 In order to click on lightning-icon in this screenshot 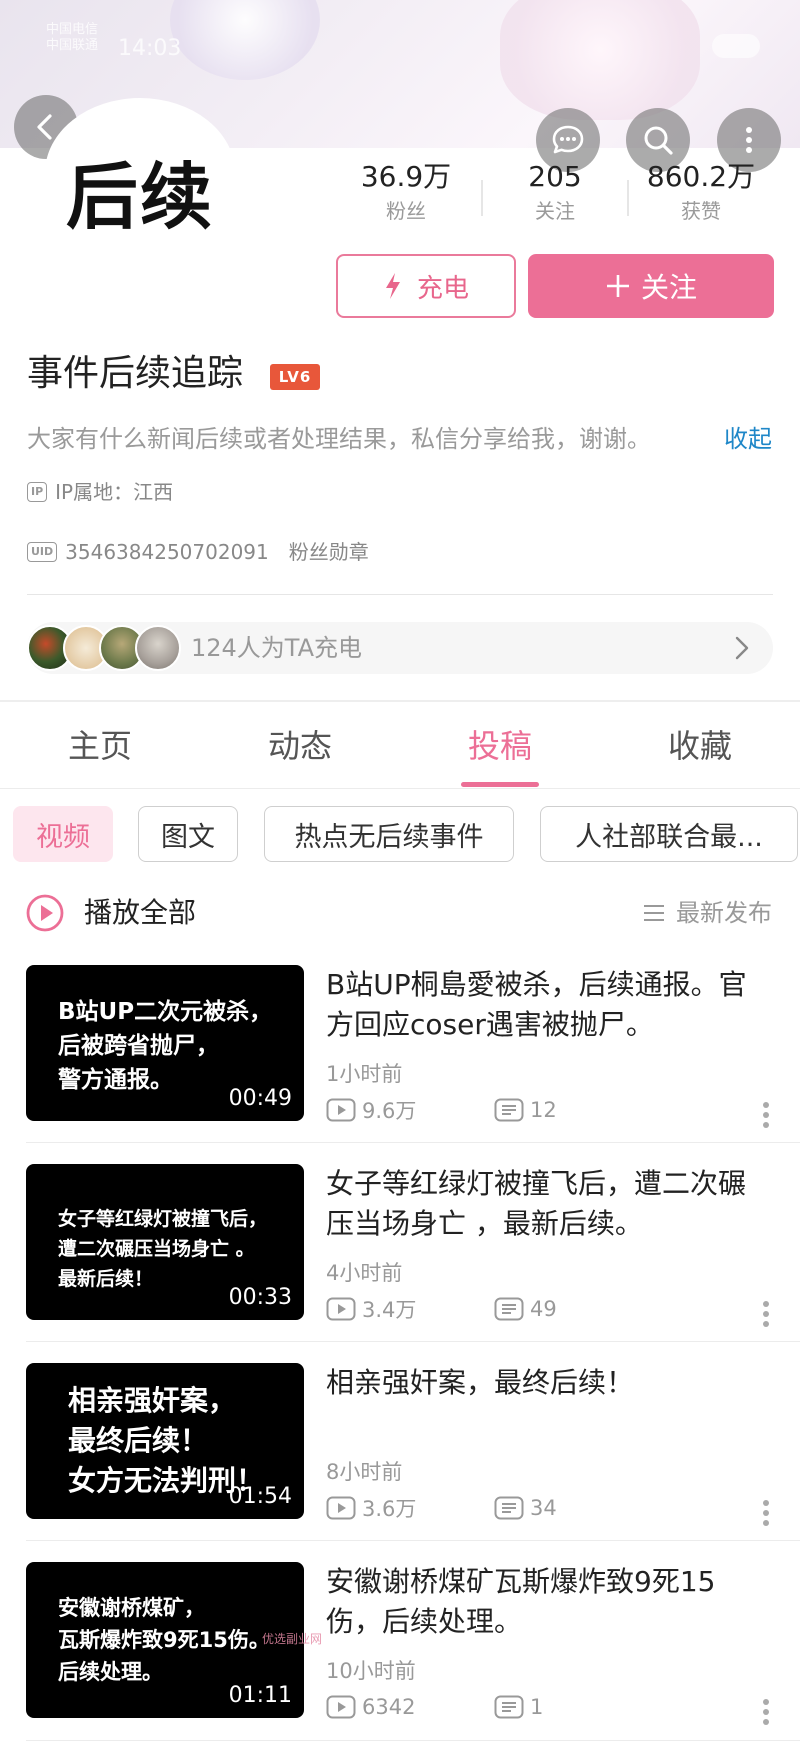, I will do `click(392, 286)`.